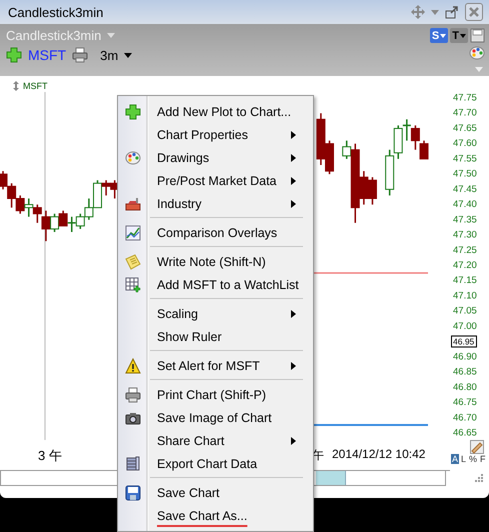 The height and width of the screenshot is (532, 489). Describe the element at coordinates (465, 204) in the screenshot. I see `price-axis-label: 47.40` at that location.